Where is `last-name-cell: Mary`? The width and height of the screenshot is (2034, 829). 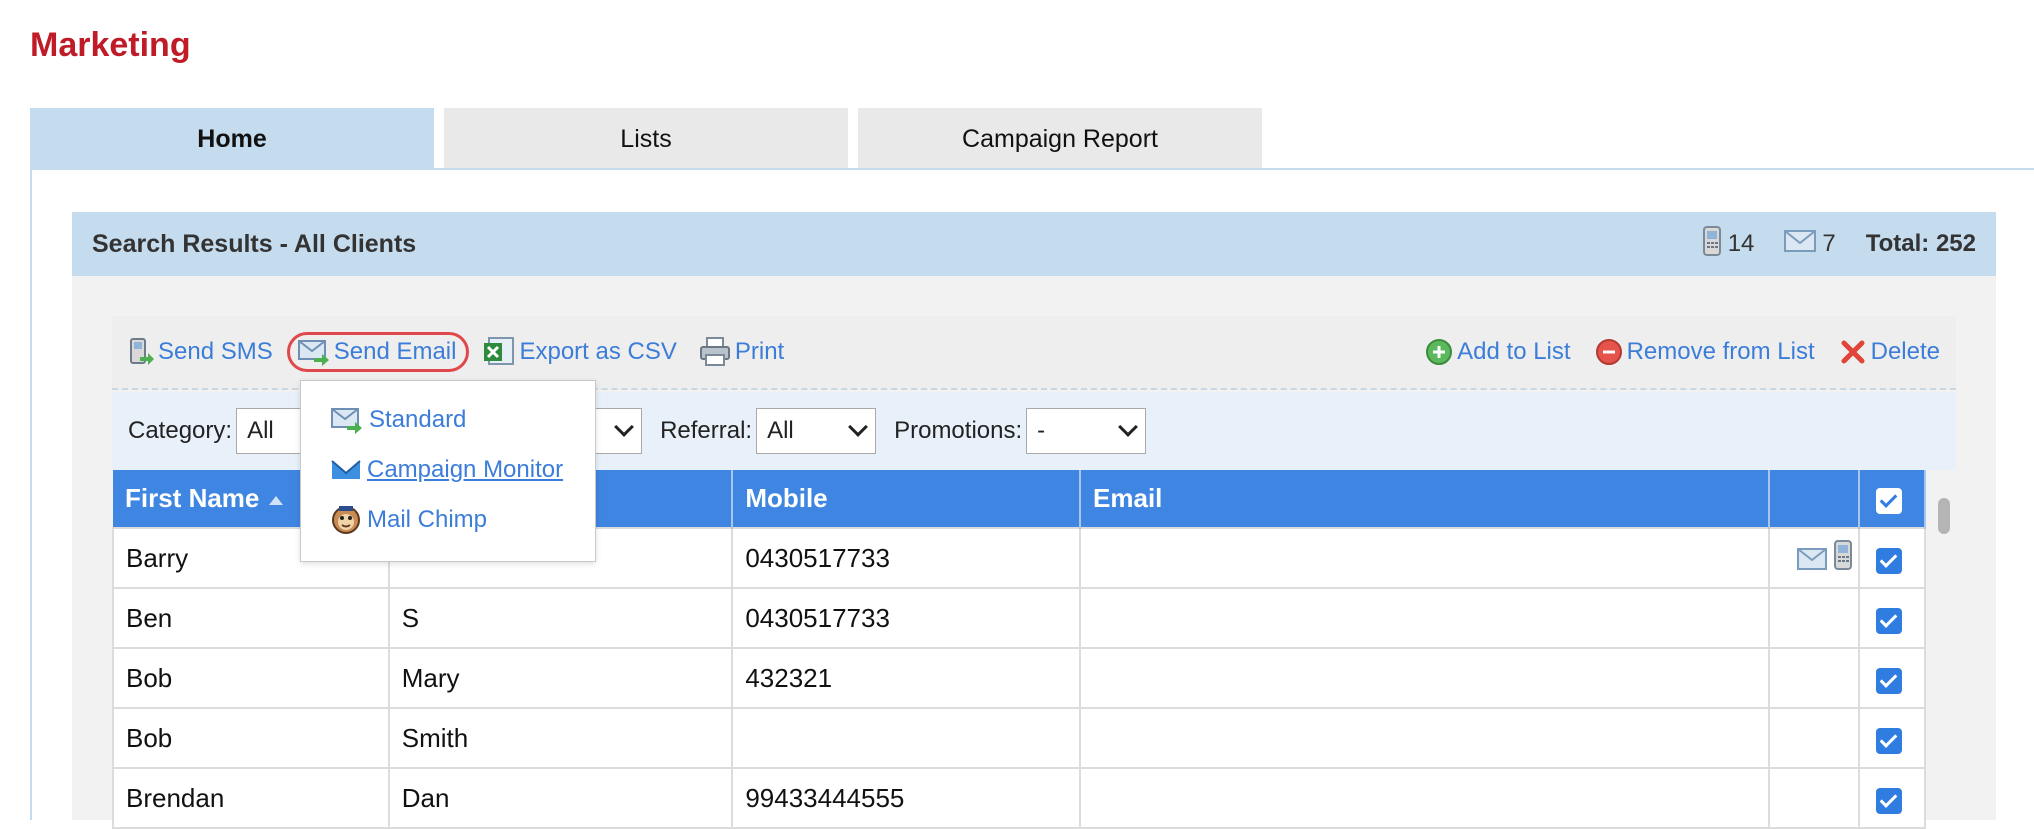
last-name-cell: Mary is located at coordinates (560, 678).